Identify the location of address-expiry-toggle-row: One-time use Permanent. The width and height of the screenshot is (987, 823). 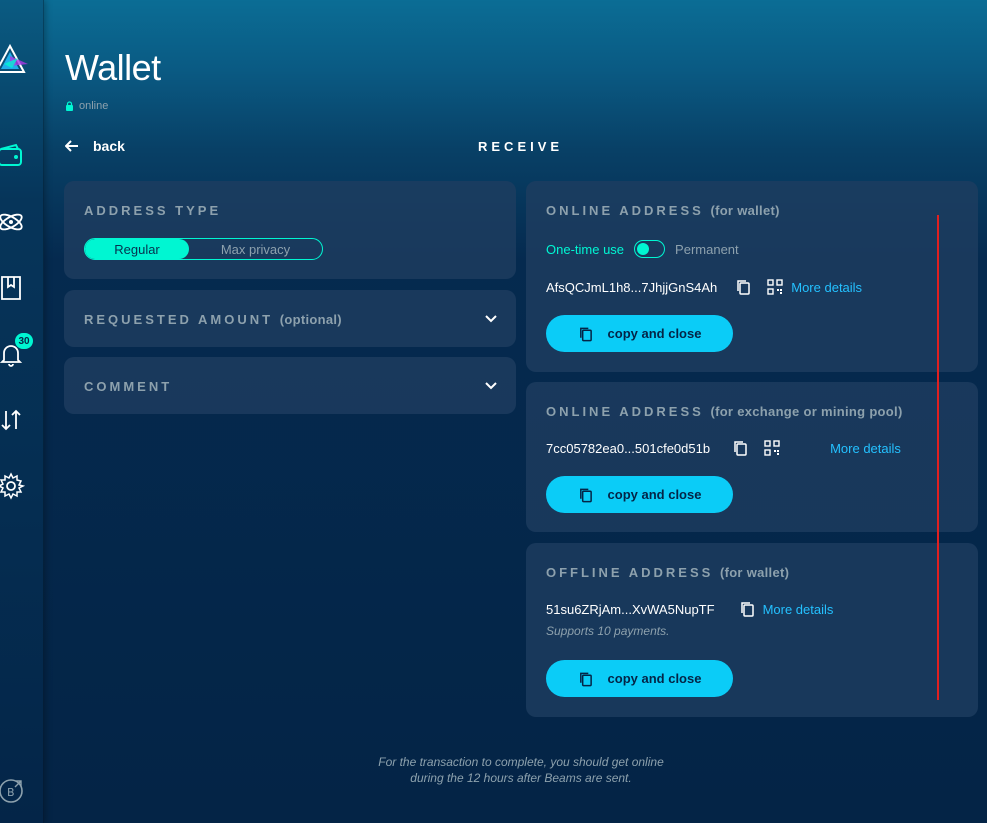
(642, 249).